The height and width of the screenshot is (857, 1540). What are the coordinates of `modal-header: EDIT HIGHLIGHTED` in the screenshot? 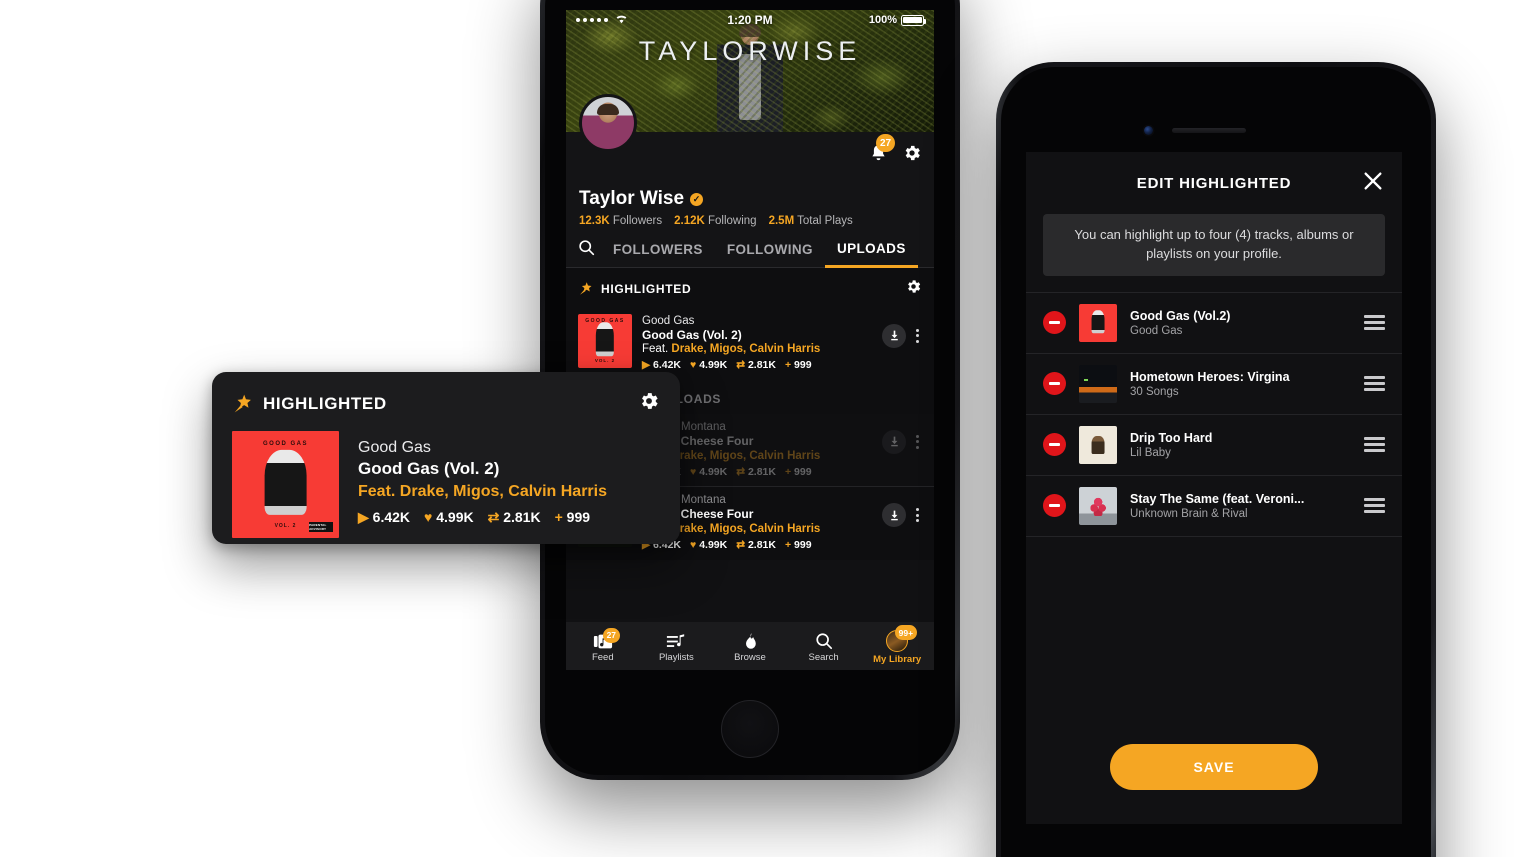 It's located at (1214, 183).